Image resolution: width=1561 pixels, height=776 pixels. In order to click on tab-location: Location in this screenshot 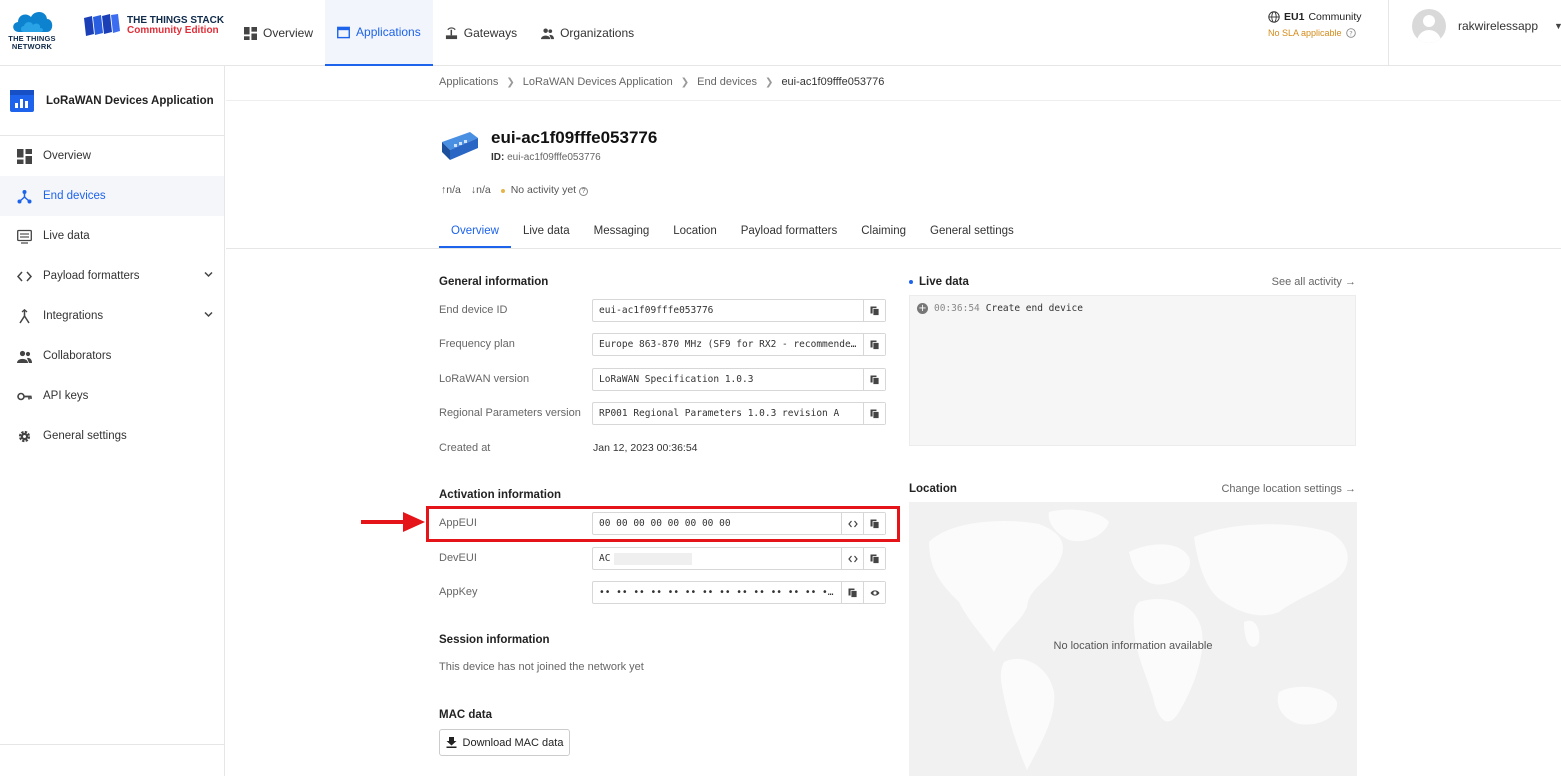, I will do `click(694, 235)`.